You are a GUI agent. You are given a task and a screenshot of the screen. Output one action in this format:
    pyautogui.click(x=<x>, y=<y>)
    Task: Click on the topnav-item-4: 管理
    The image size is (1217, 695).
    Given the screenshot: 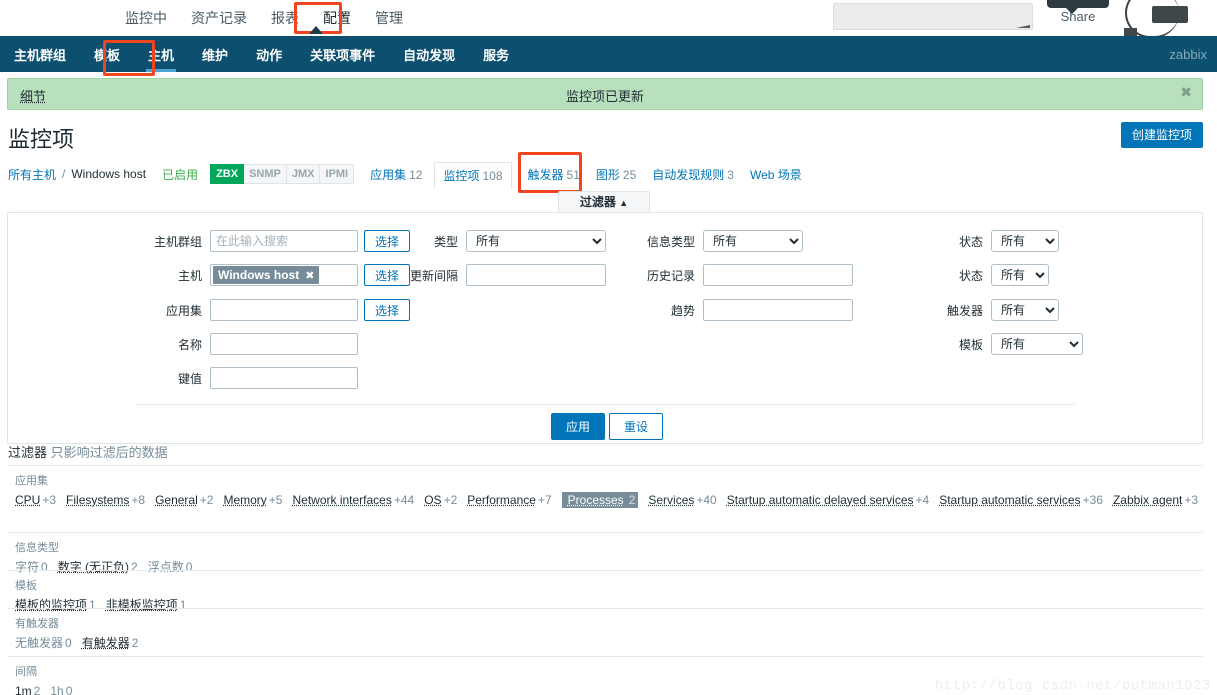 What is the action you would take?
    pyautogui.click(x=389, y=18)
    